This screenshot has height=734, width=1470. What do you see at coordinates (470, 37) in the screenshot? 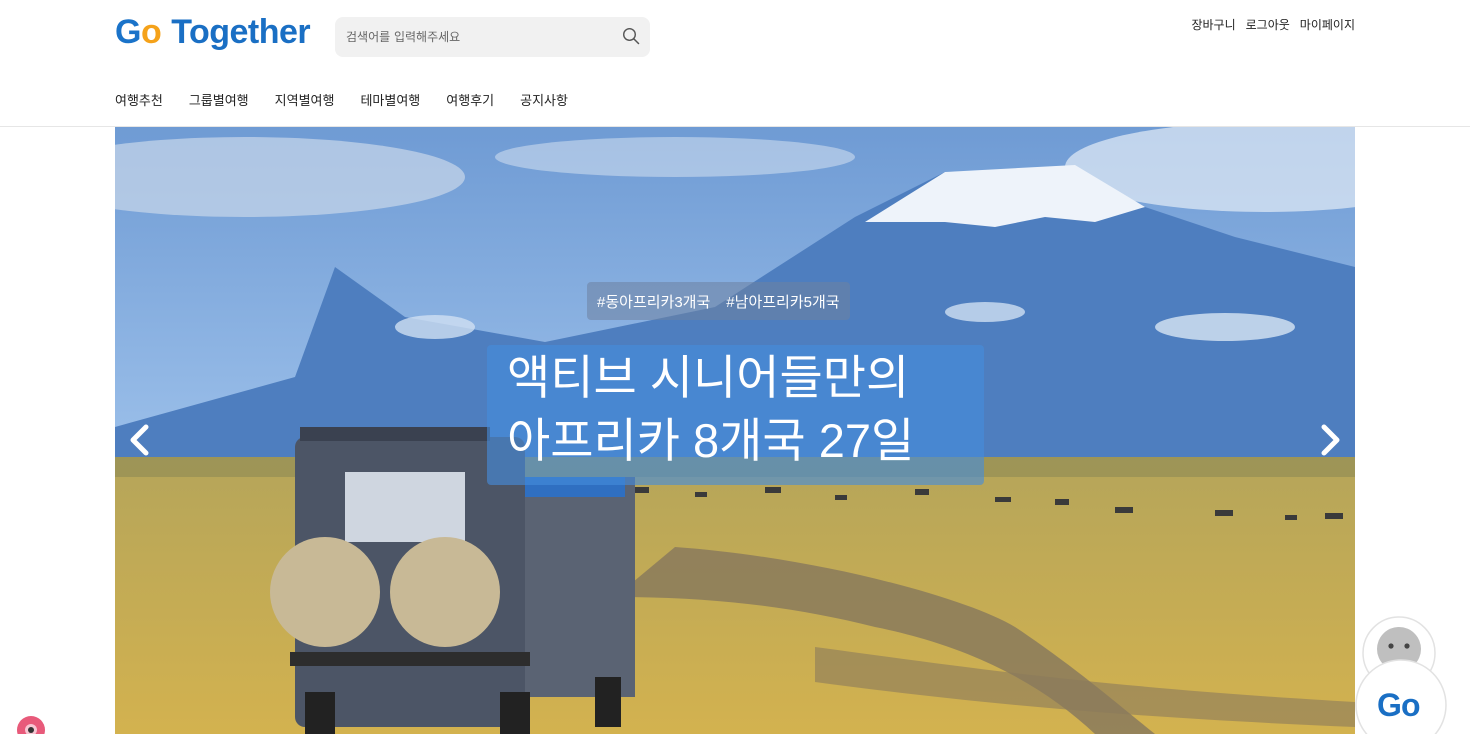
I see `search-input` at bounding box center [470, 37].